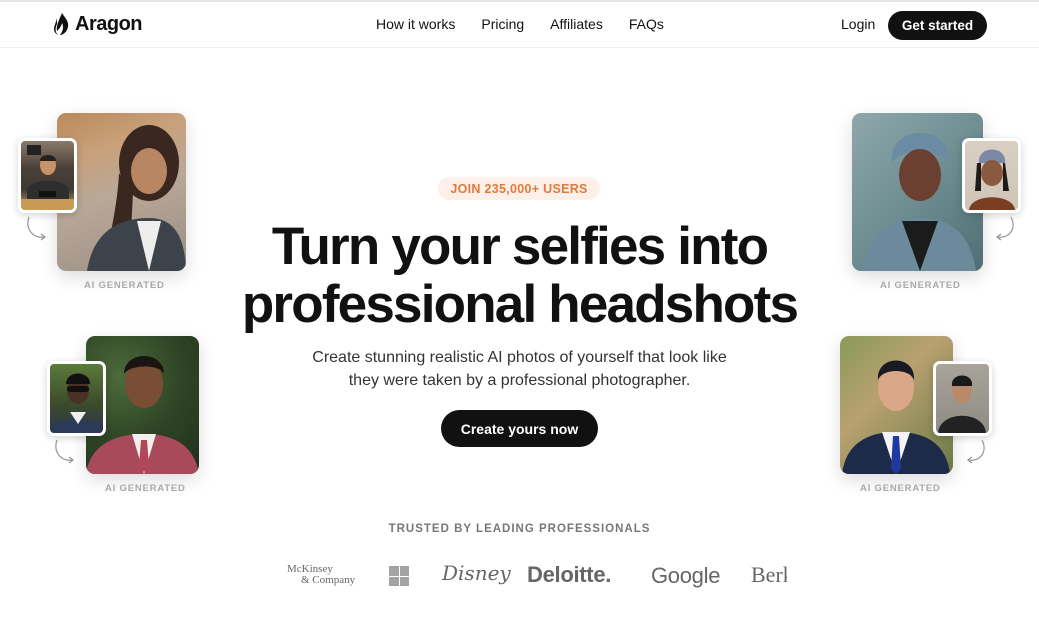  I want to click on headline-line-2: professional headshots, so click(520, 304).